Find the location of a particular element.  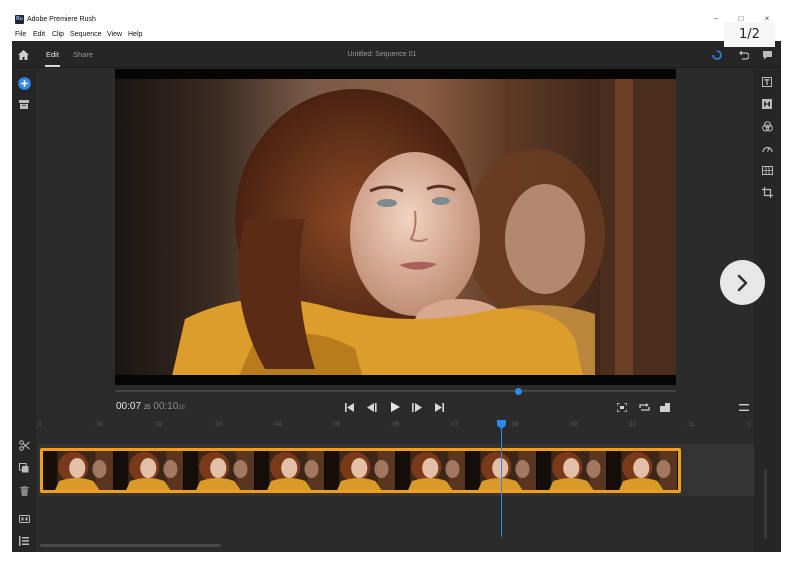

tab-edit: Edit is located at coordinates (52, 54).